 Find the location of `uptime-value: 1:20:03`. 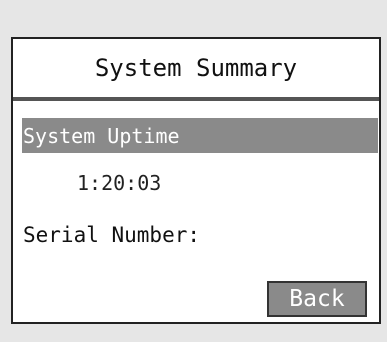

uptime-value: 1:20:03 is located at coordinates (119, 183).